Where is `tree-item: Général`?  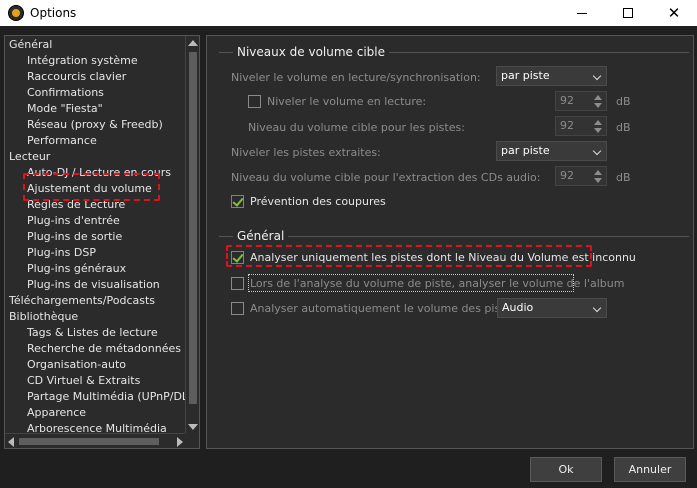
tree-item: Général is located at coordinates (30, 45).